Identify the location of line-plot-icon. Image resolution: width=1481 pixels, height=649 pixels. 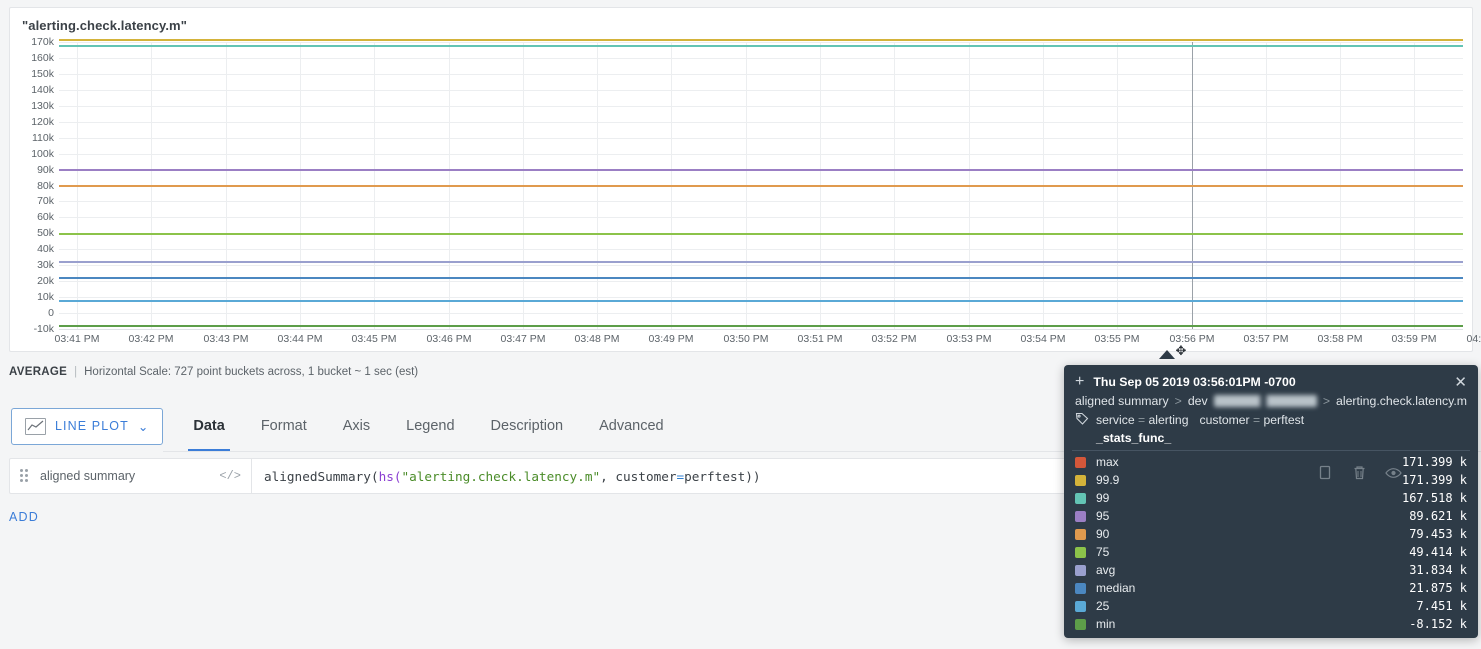
(35, 426).